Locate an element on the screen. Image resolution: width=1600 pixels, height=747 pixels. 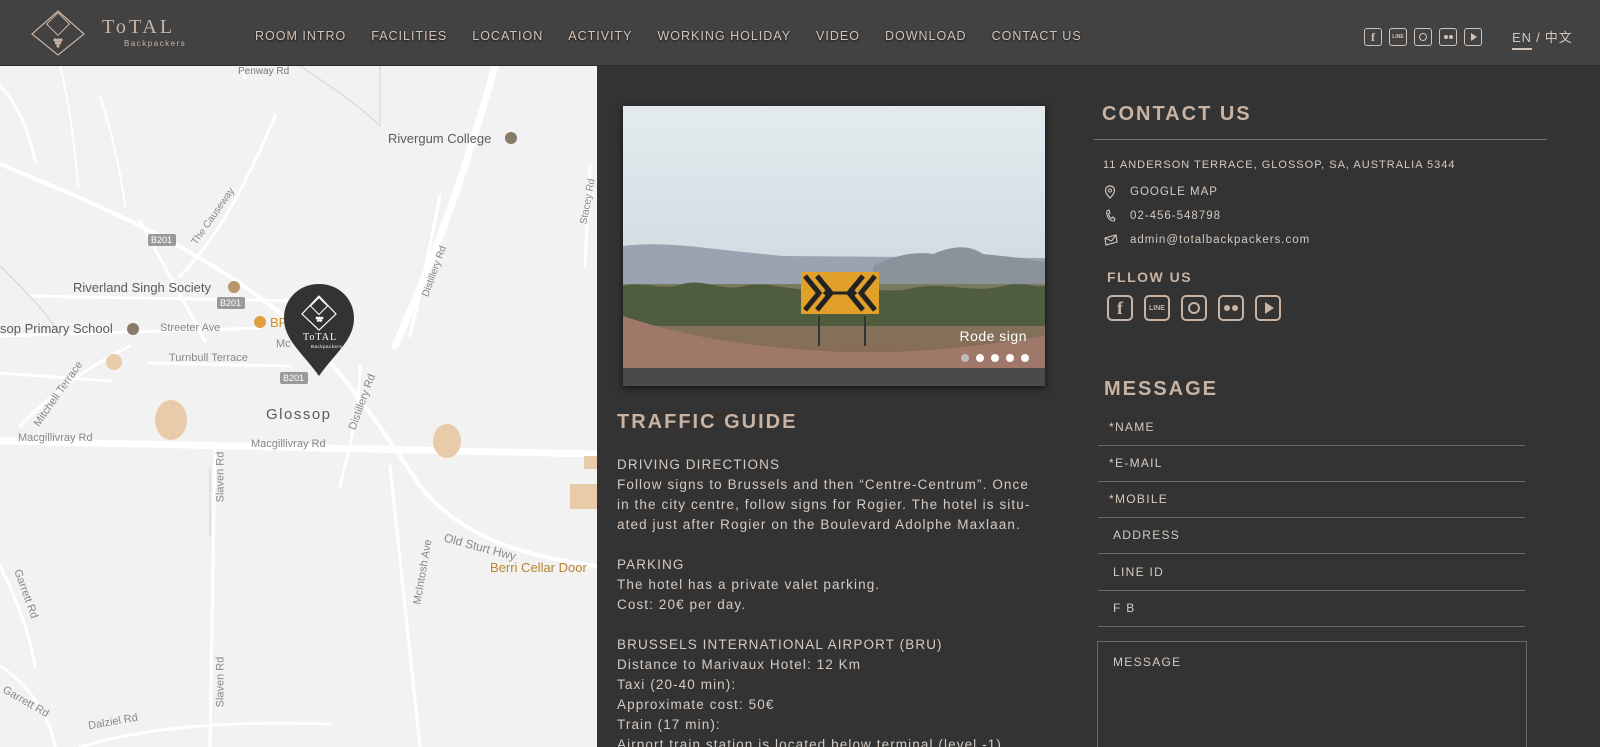
email-link: admin@totalbackpackers.com is located at coordinates (1207, 240).